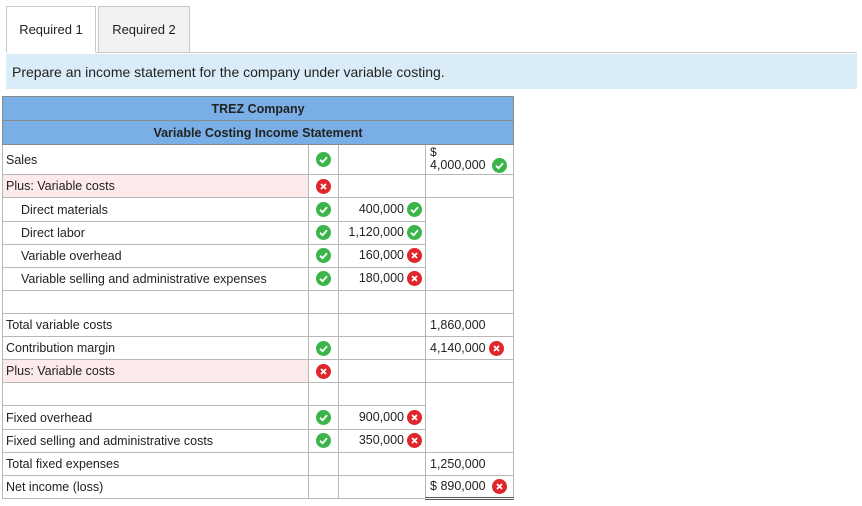 This screenshot has height=506, width=862. Describe the element at coordinates (155, 487) in the screenshot. I see `net-income-label: Net income (loss)` at that location.